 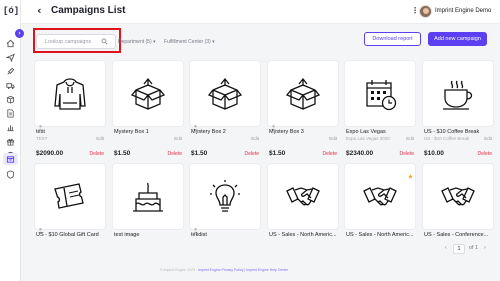 I want to click on page-title: Campaigns List, so click(x=88, y=10).